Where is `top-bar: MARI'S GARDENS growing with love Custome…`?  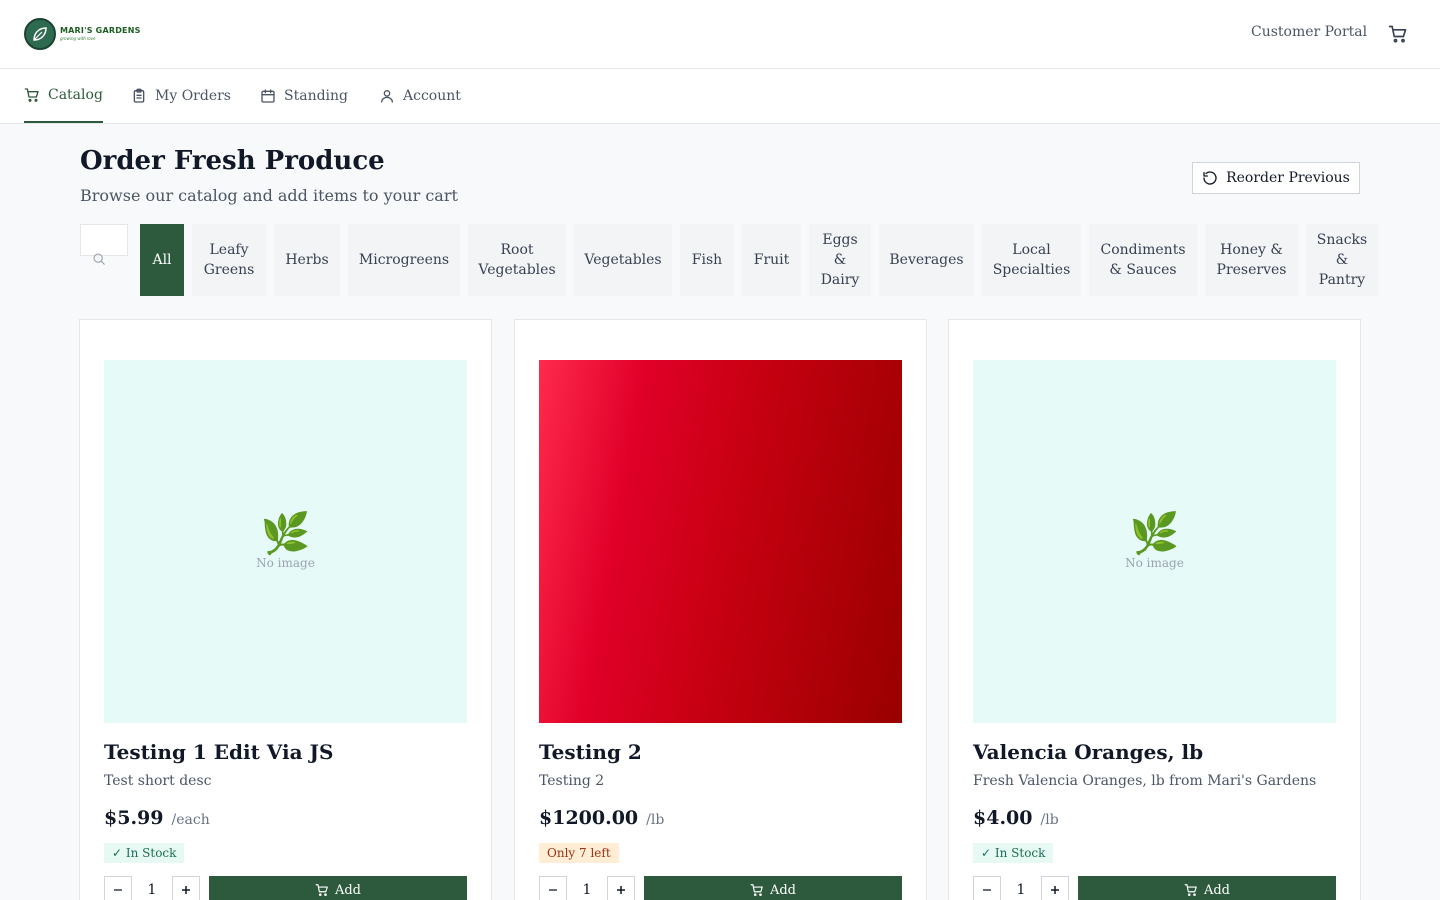
top-bar: MARI'S GARDENS growing with love Custome… is located at coordinates (720, 34).